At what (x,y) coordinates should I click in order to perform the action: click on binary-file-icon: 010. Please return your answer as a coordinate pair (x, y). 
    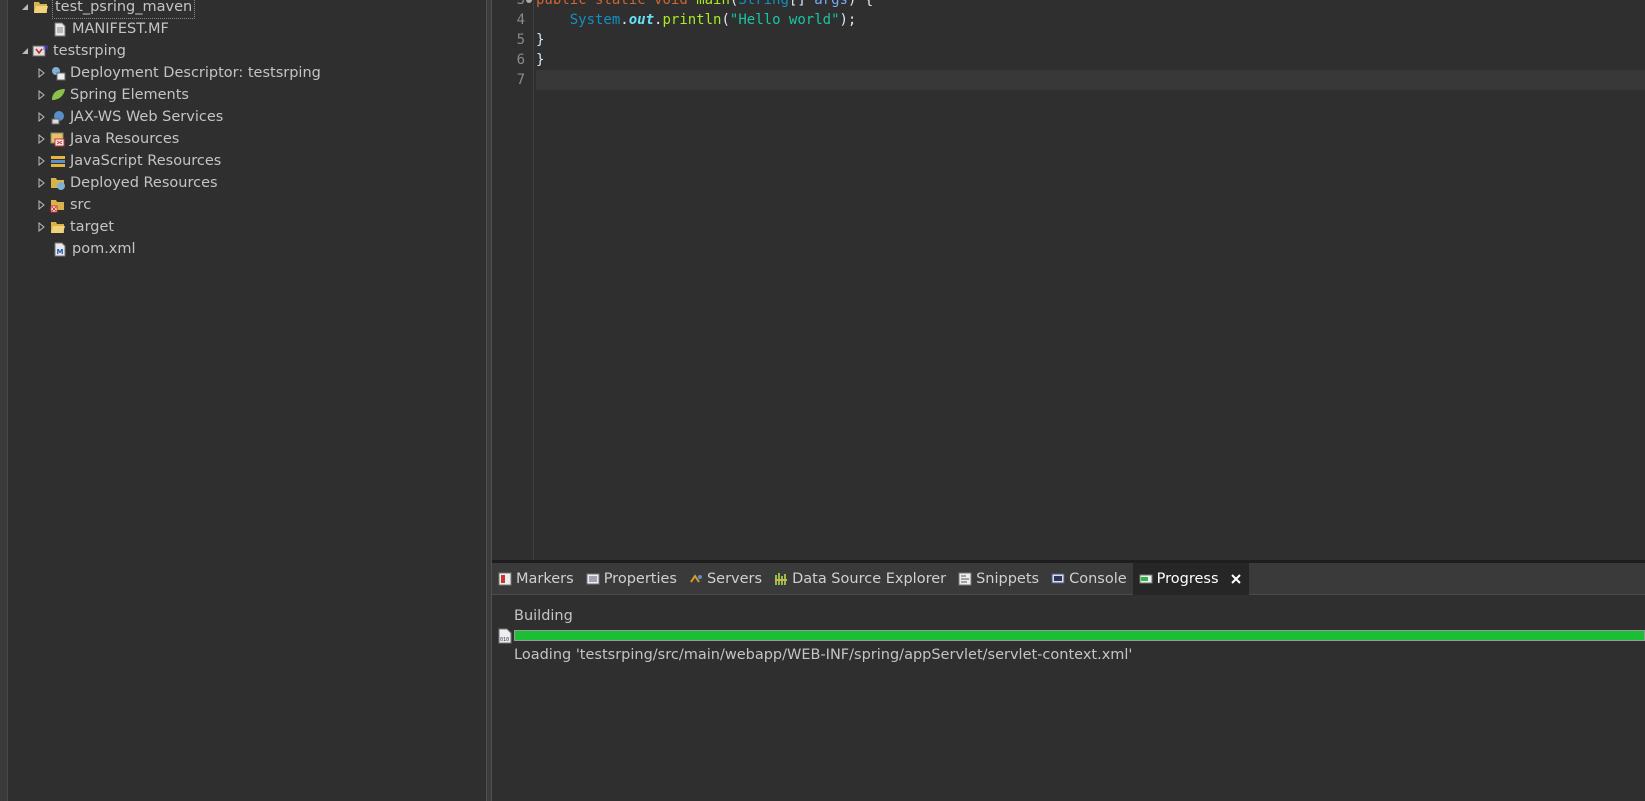
    Looking at the image, I should click on (505, 636).